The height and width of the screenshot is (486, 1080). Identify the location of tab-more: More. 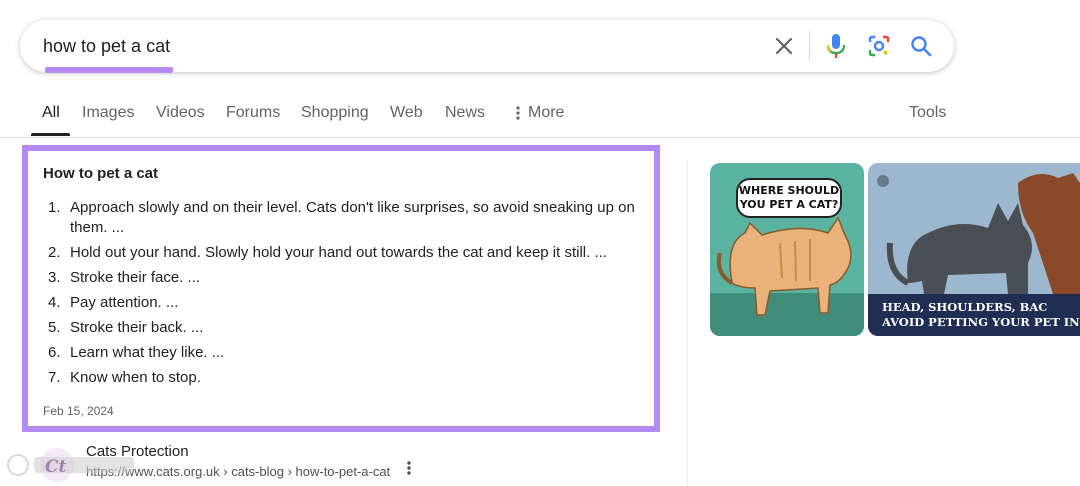
(539, 113).